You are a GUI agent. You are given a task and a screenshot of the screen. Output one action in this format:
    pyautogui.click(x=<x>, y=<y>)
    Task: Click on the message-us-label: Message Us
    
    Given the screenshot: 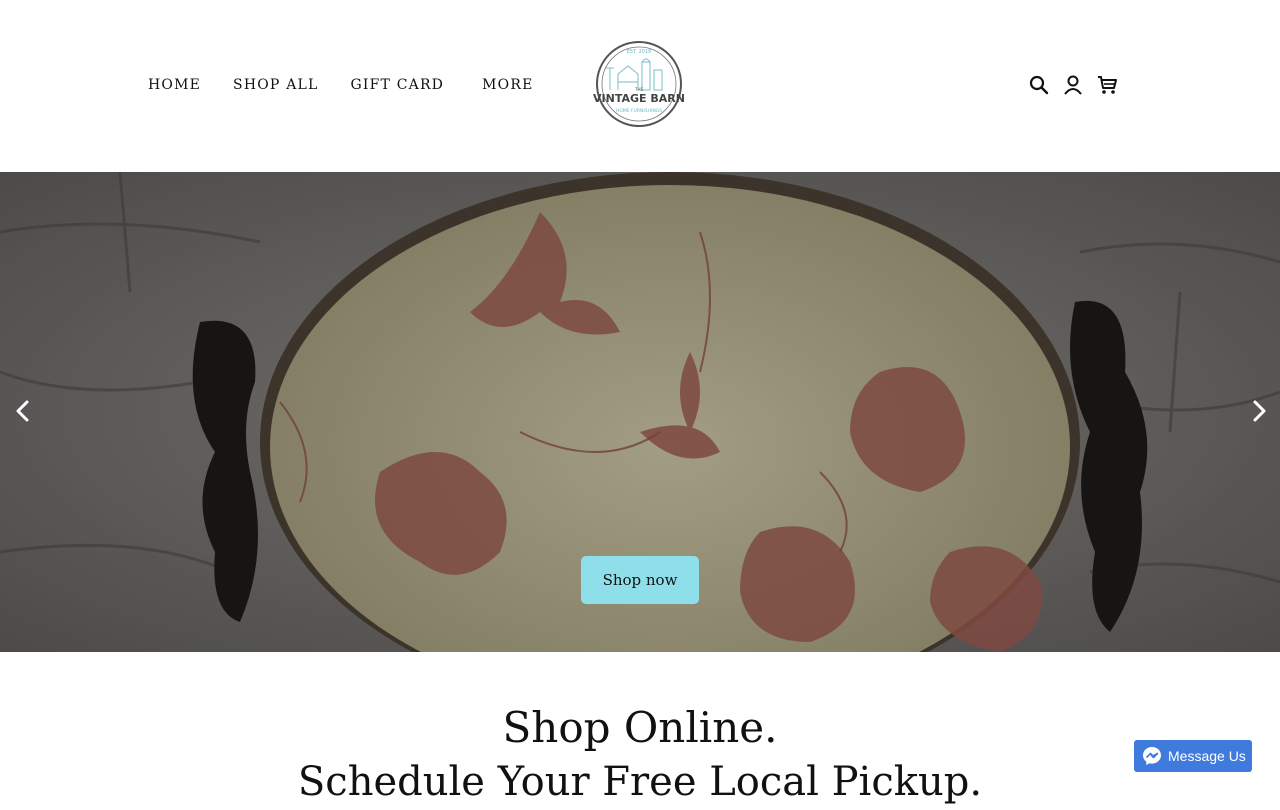 What is the action you would take?
    pyautogui.click(x=1207, y=756)
    